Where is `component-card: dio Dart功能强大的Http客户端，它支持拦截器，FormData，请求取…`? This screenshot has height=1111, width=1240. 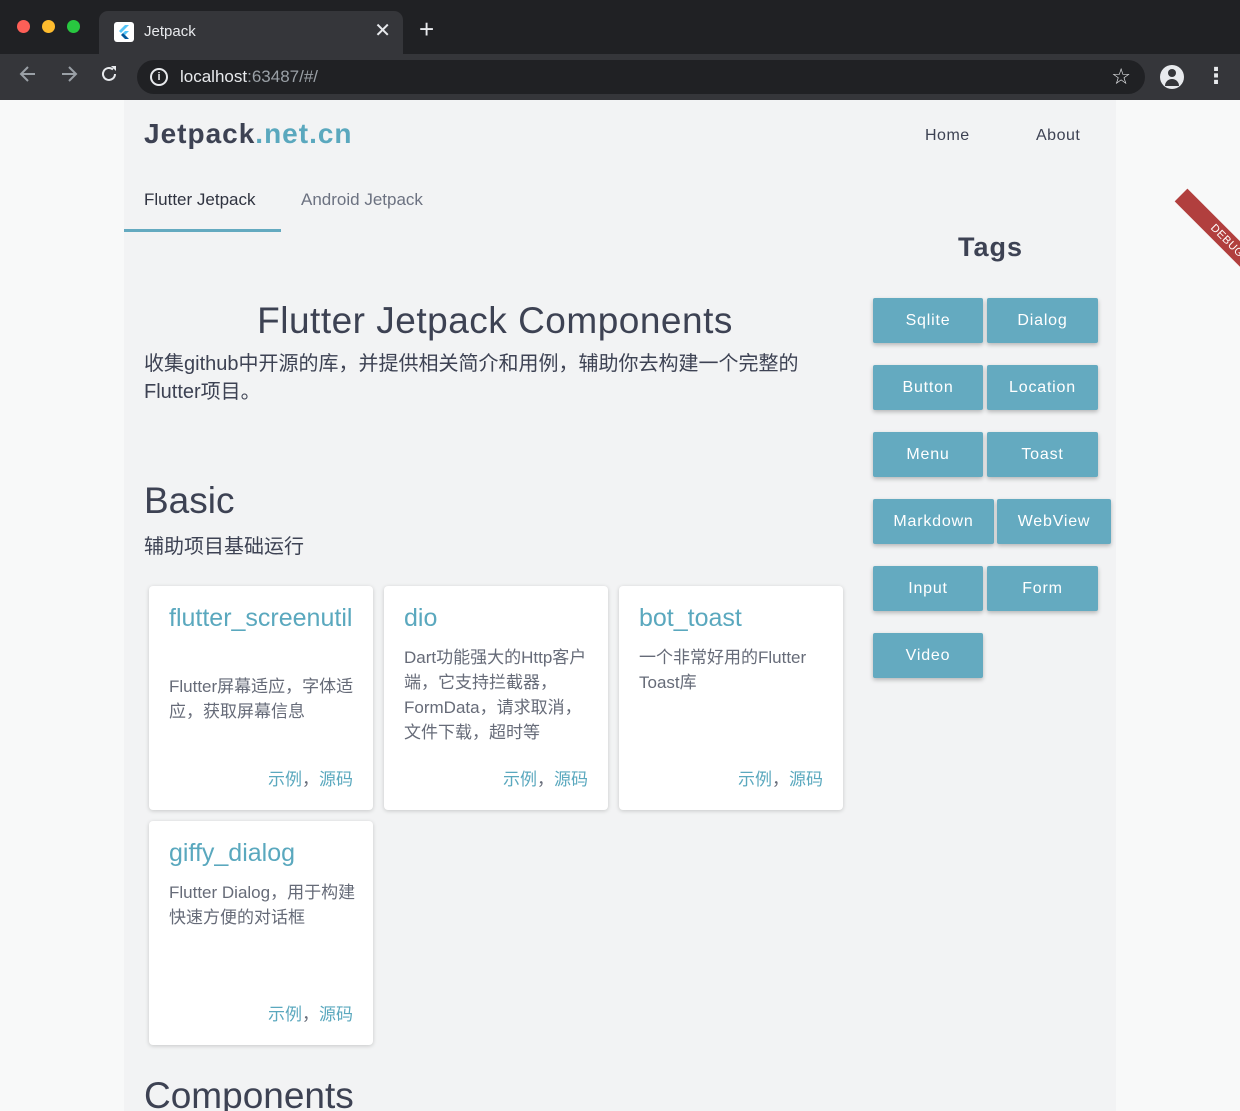 component-card: dio Dart功能强大的Http客户端，它支持拦截器，FormData，请求取… is located at coordinates (496, 698).